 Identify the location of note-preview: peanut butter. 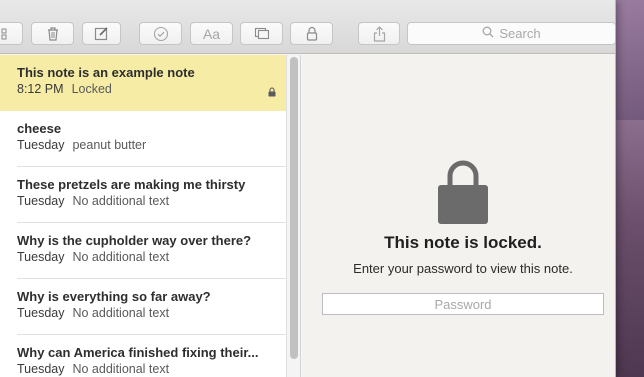
(109, 145).